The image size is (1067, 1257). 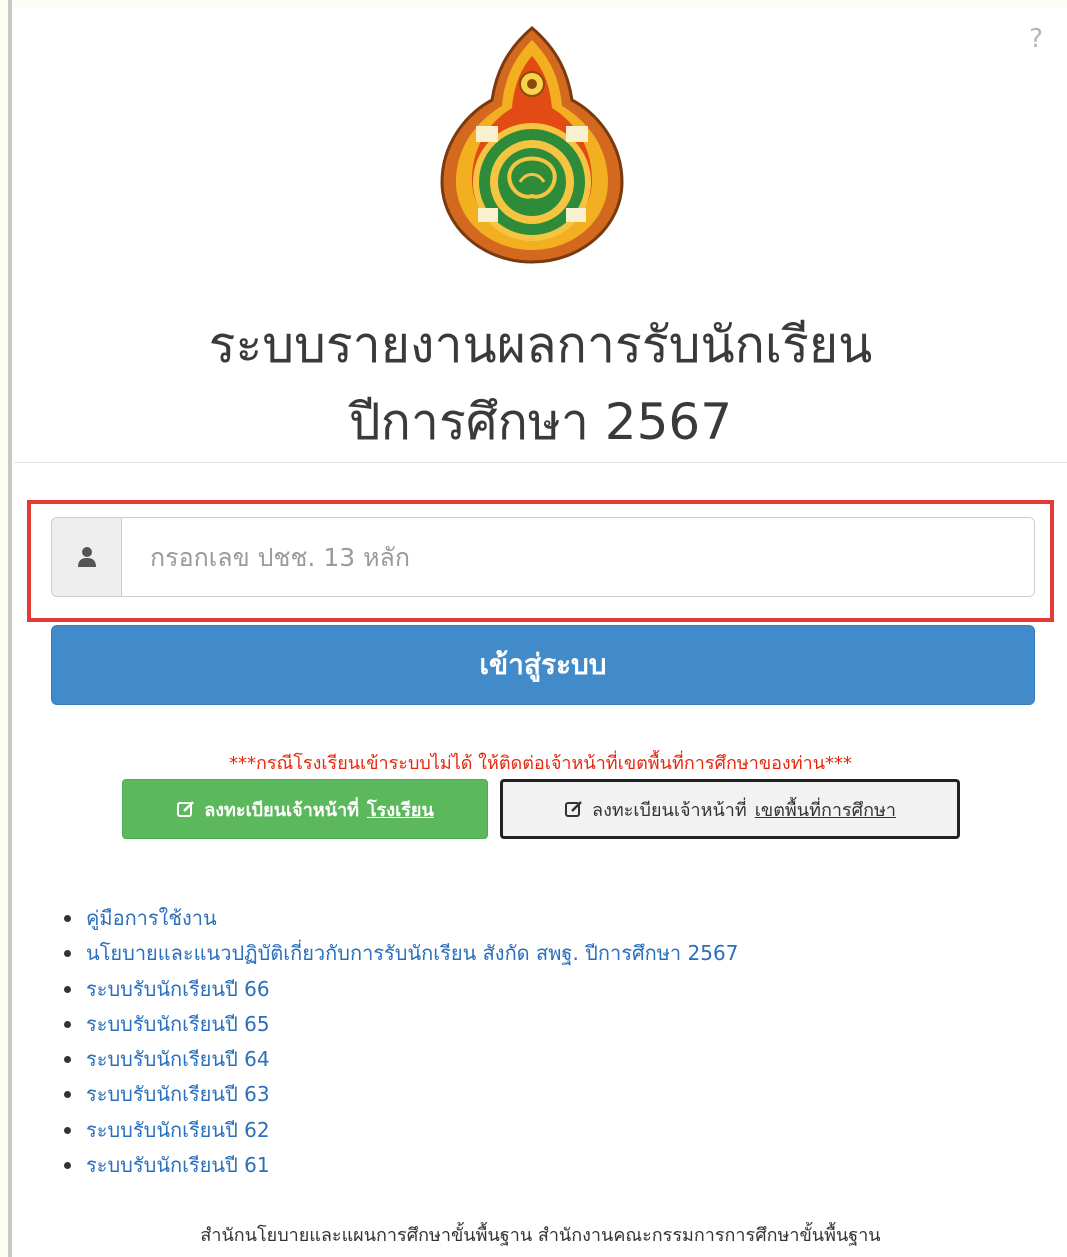 I want to click on citizen-id-input, so click(x=578, y=557).